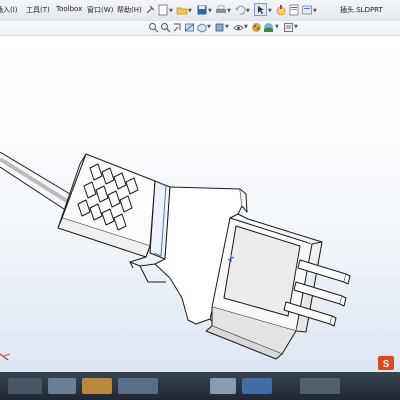 This screenshot has width=400, height=400. Describe the element at coordinates (315, 11) in the screenshot. I see `options-dropdown-arrow: ▼` at that location.